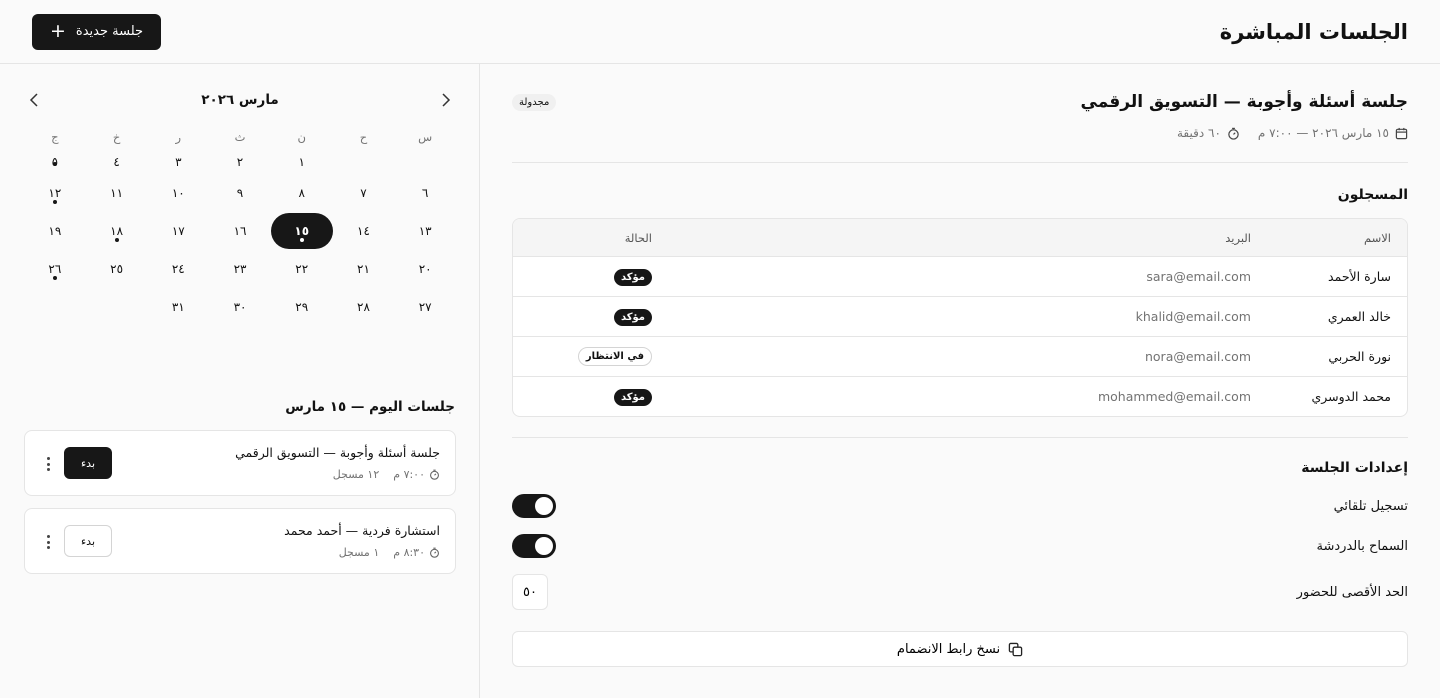 Image resolution: width=1440 pixels, height=698 pixels. Describe the element at coordinates (178, 231) in the screenshot. I see `calendar-day-17: ١٧` at that location.